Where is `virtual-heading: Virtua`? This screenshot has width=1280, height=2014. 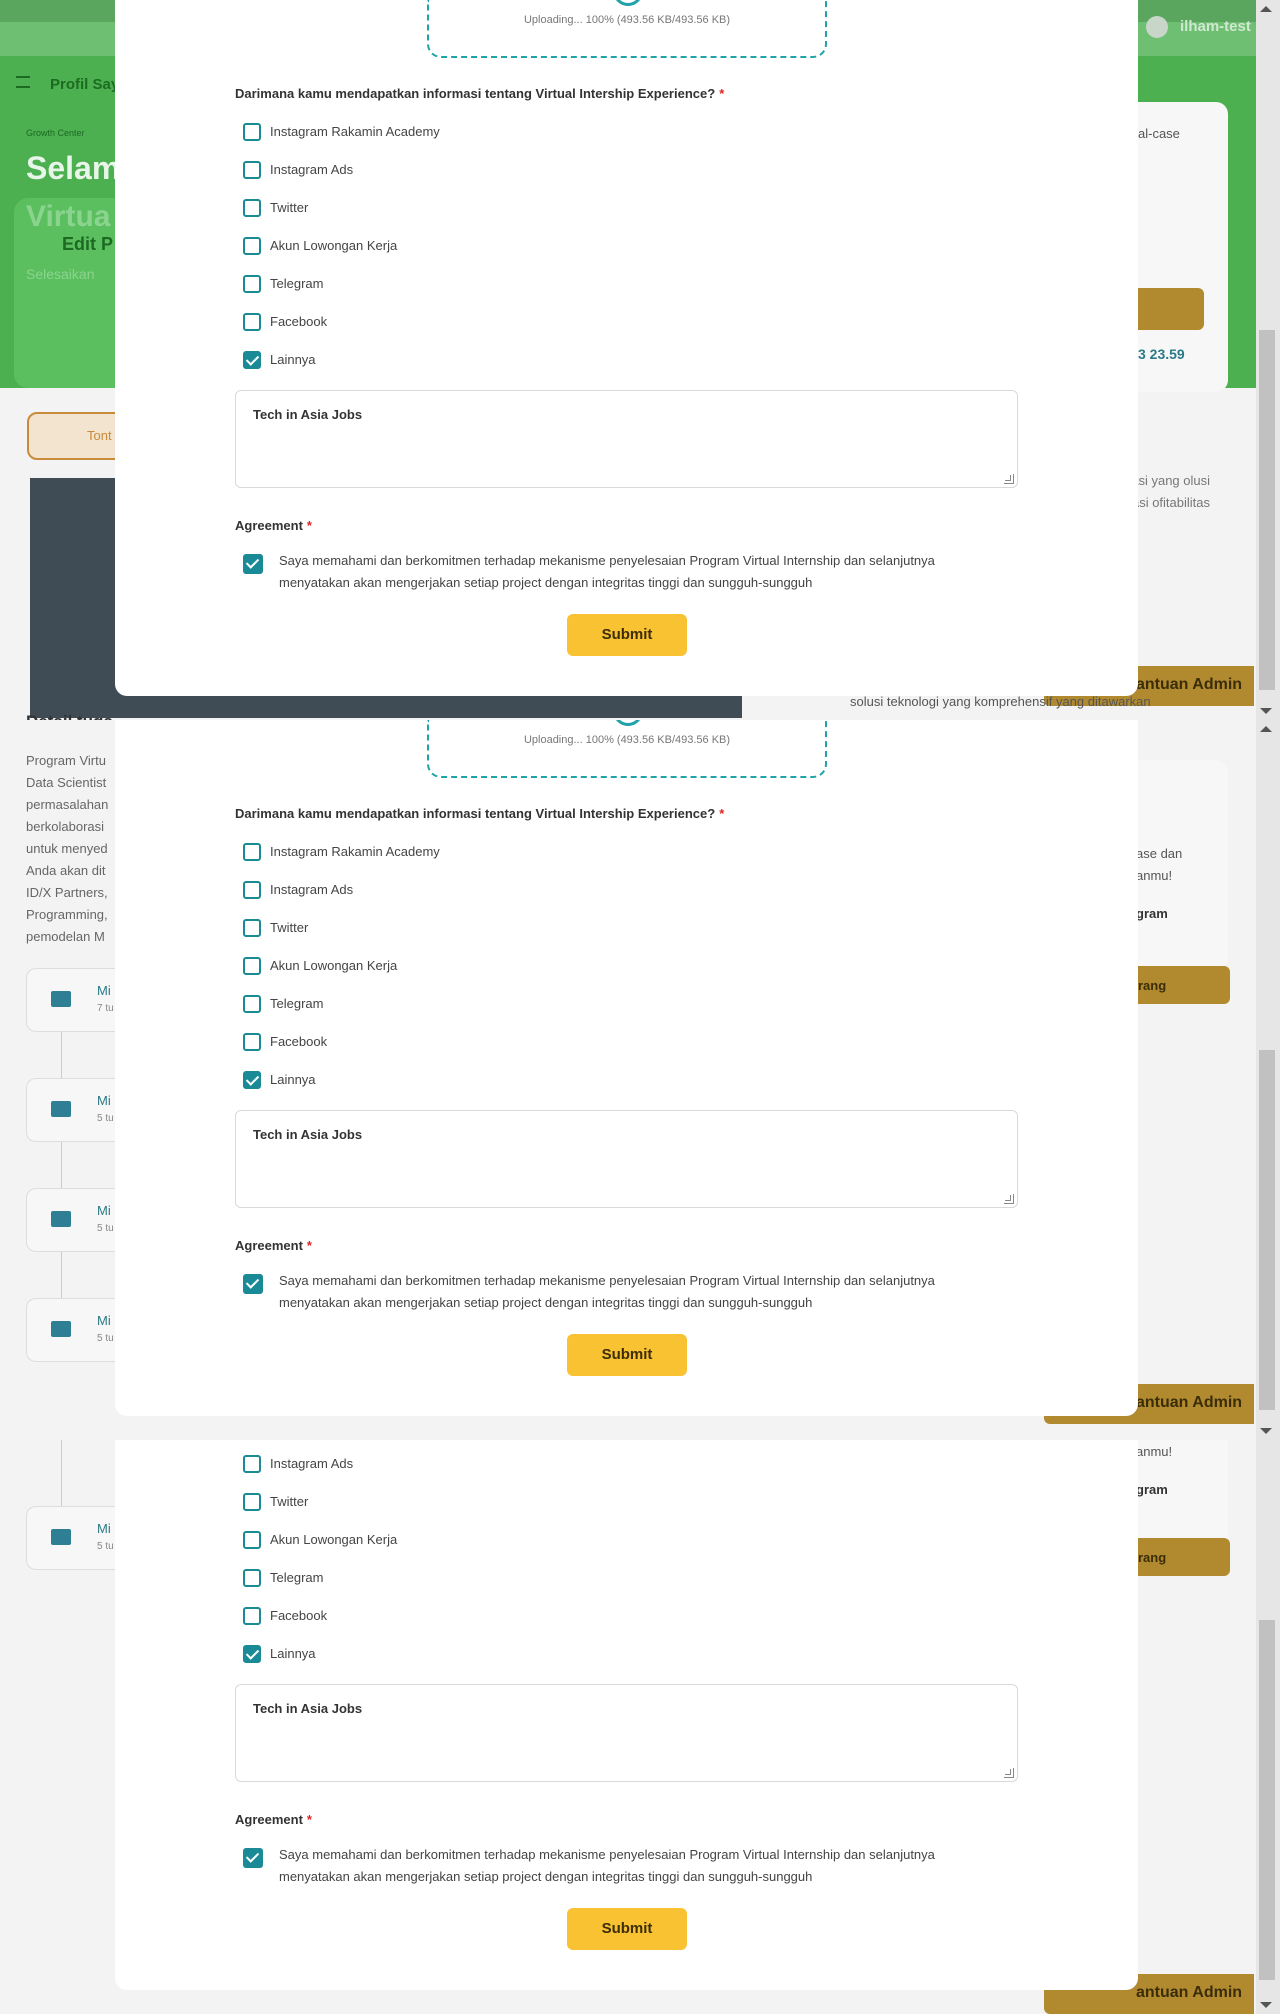
virtual-heading: Virtua is located at coordinates (68, 216).